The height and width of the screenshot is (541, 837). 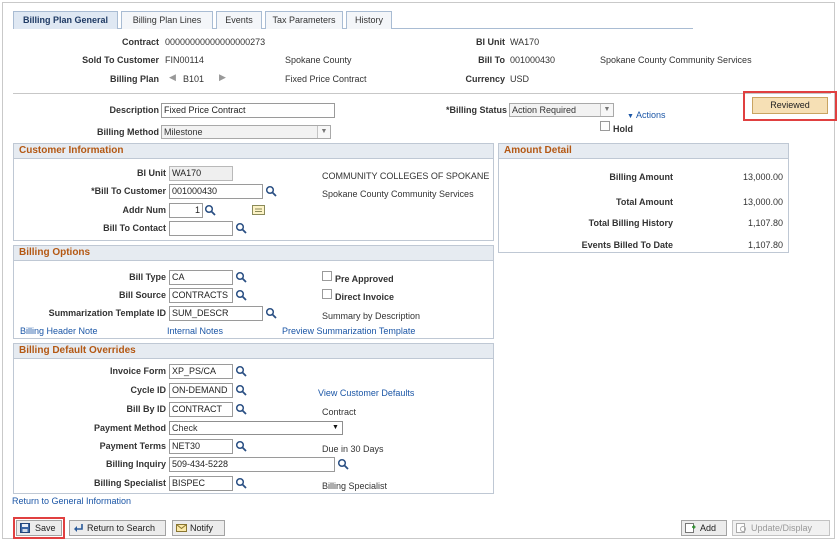 What do you see at coordinates (646, 115) in the screenshot?
I see `actions-link: ▼ Actions` at bounding box center [646, 115].